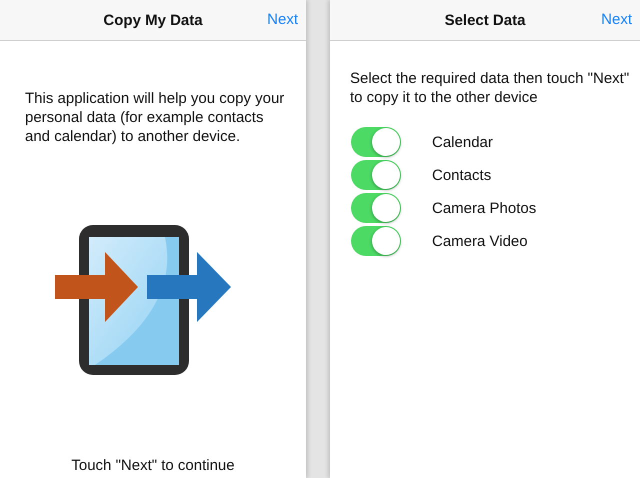 The width and height of the screenshot is (640, 478). I want to click on intro-text: This application will help you copy your personal data (for example contacts and calendar) to another device., so click(155, 117).